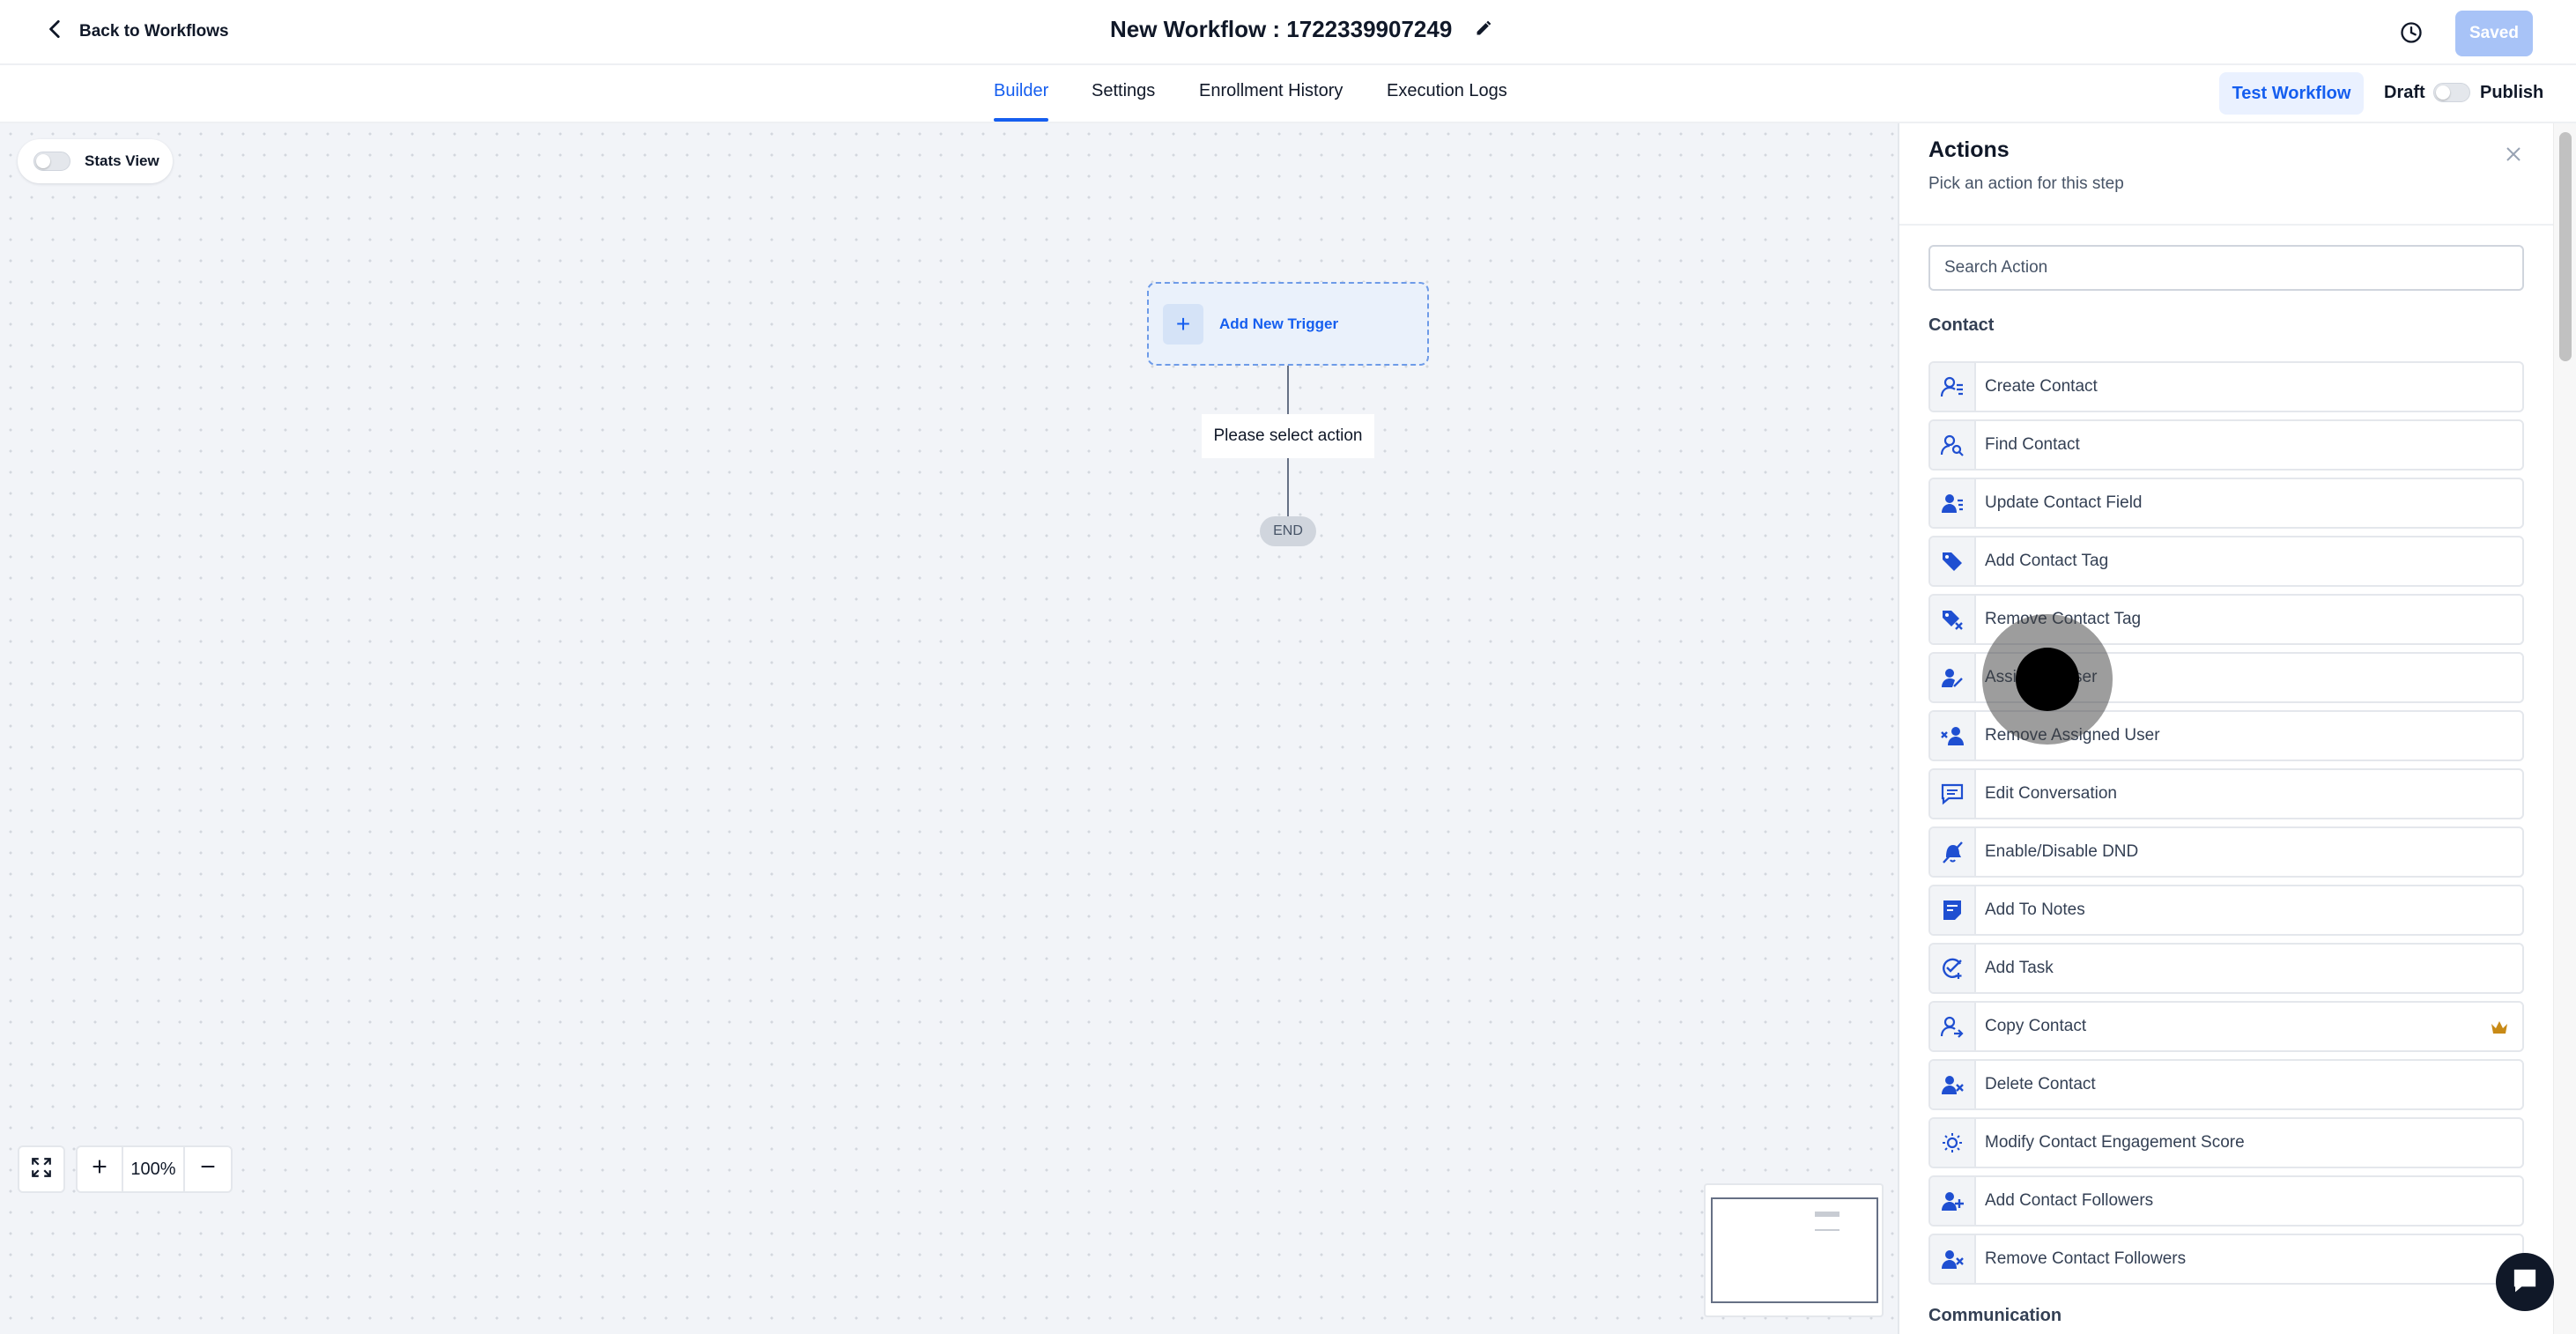  What do you see at coordinates (1271, 101) in the screenshot?
I see `tab-enrollment-history: Enrollment History` at bounding box center [1271, 101].